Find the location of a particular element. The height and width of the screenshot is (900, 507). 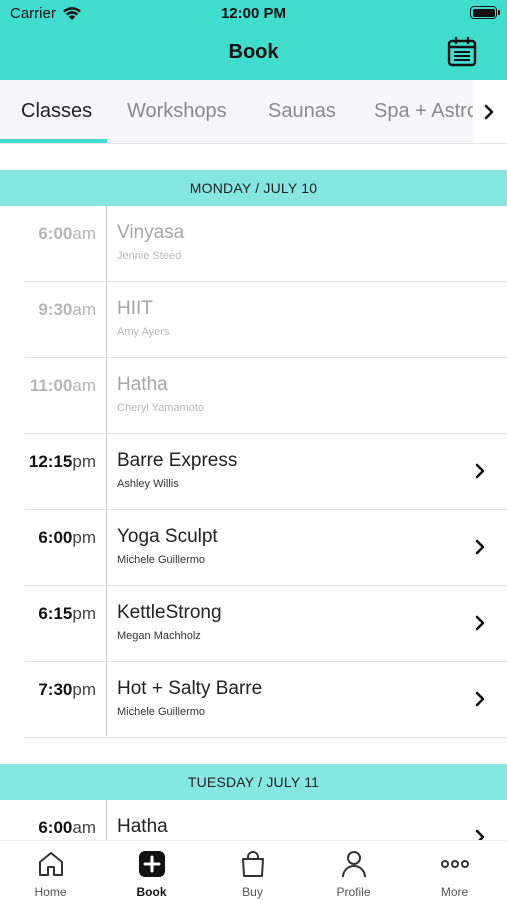

page-title: Book is located at coordinates (253, 52).